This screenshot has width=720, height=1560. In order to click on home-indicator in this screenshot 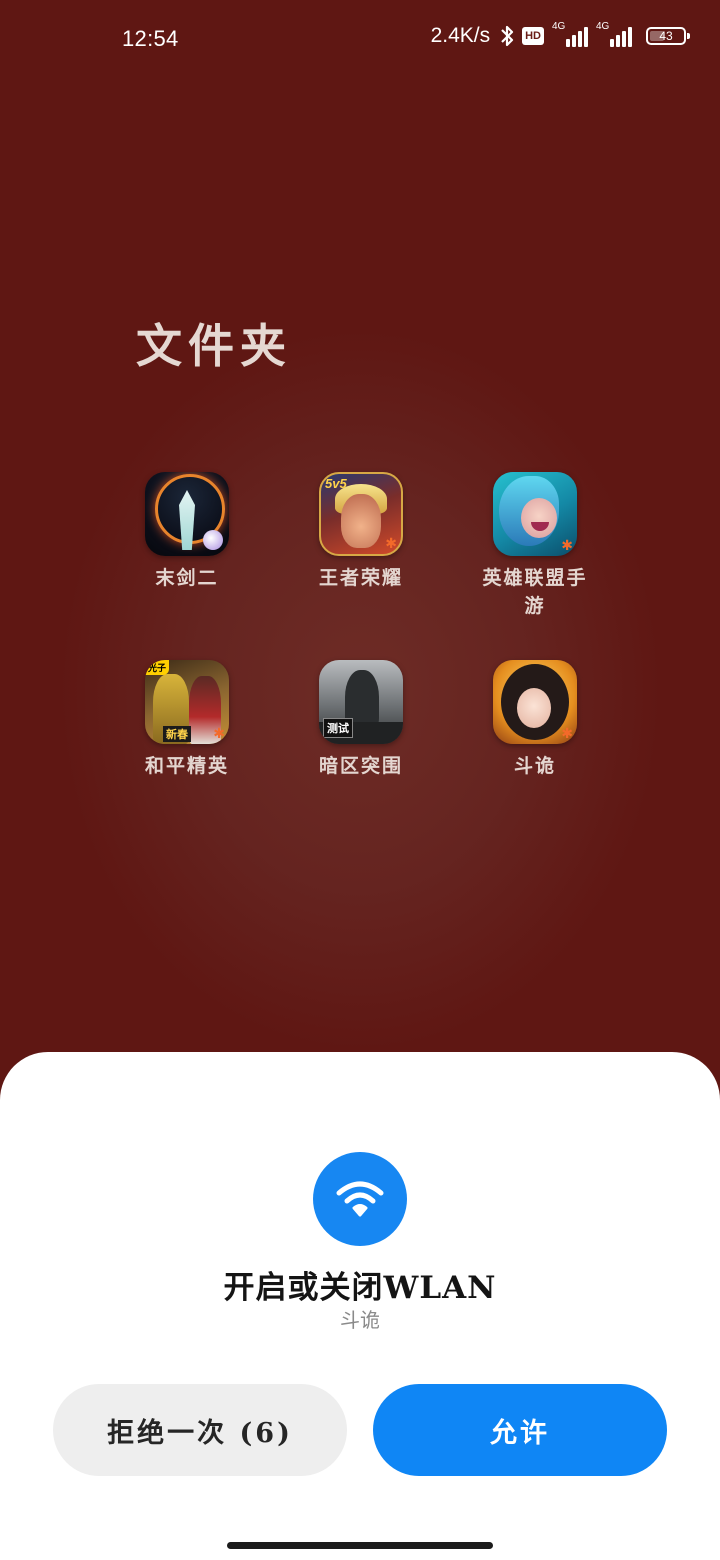, I will do `click(360, 1545)`.